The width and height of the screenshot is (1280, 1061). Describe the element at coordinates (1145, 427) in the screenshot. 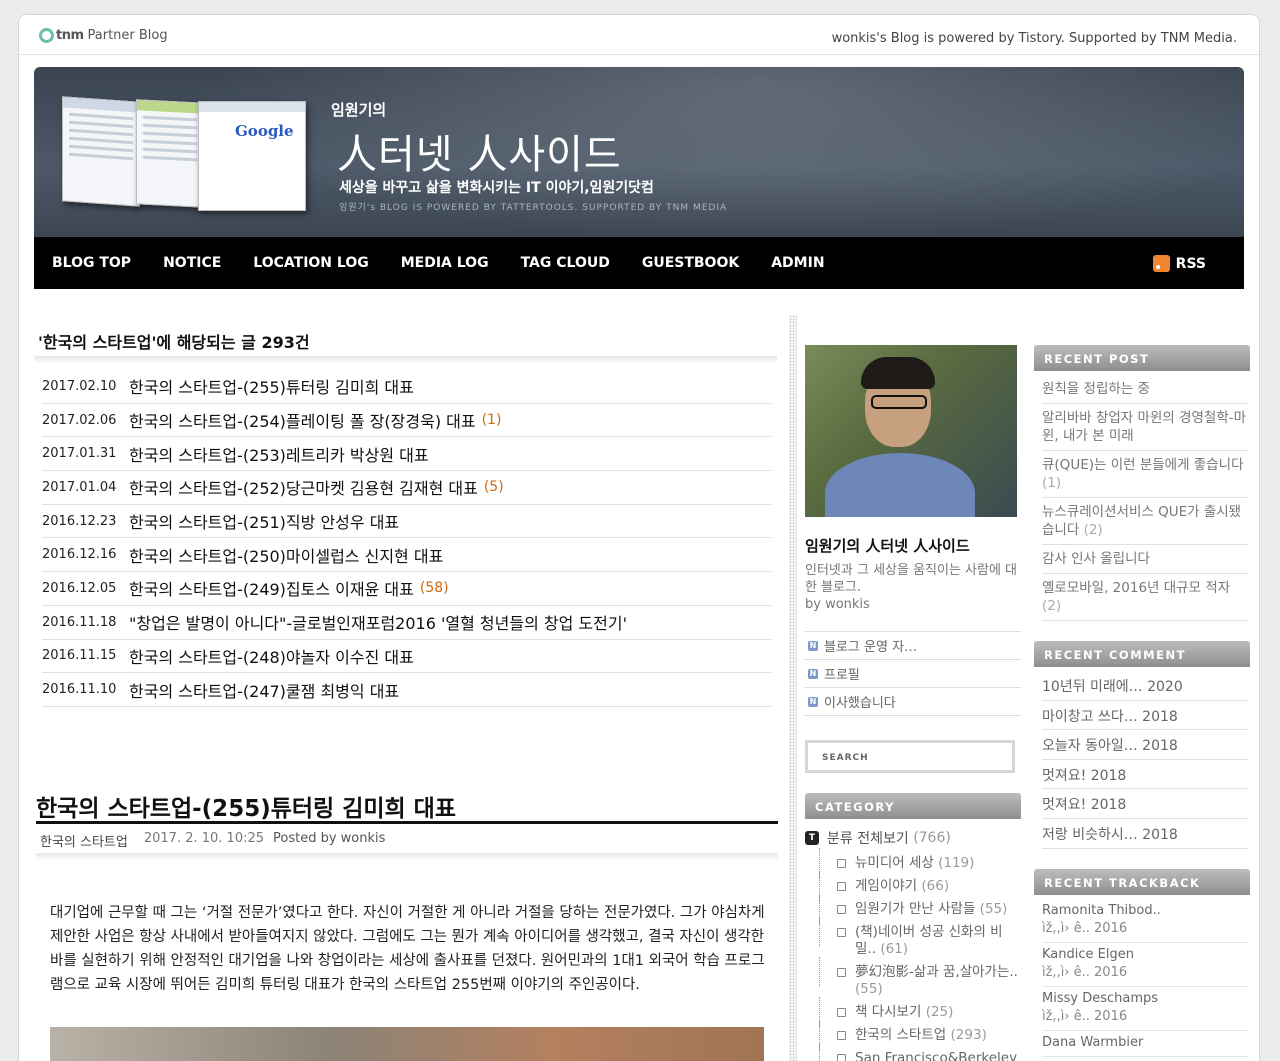

I see `recent-post-item: 알리바바 창업자 마윈의 경영철학-마윈, 내가 본 미래` at that location.